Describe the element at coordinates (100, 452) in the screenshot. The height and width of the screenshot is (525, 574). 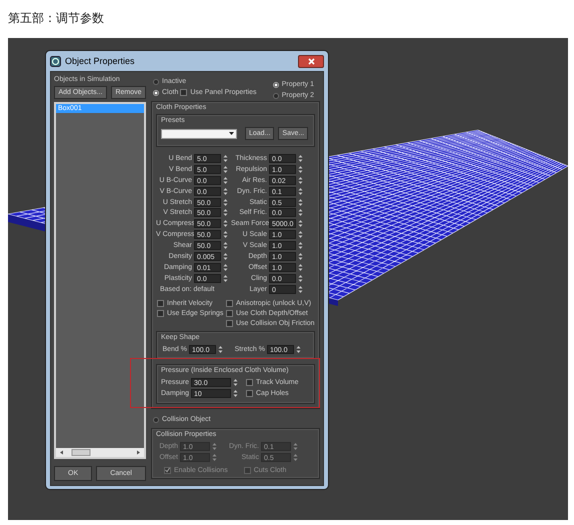
I see `scrollbar` at that location.